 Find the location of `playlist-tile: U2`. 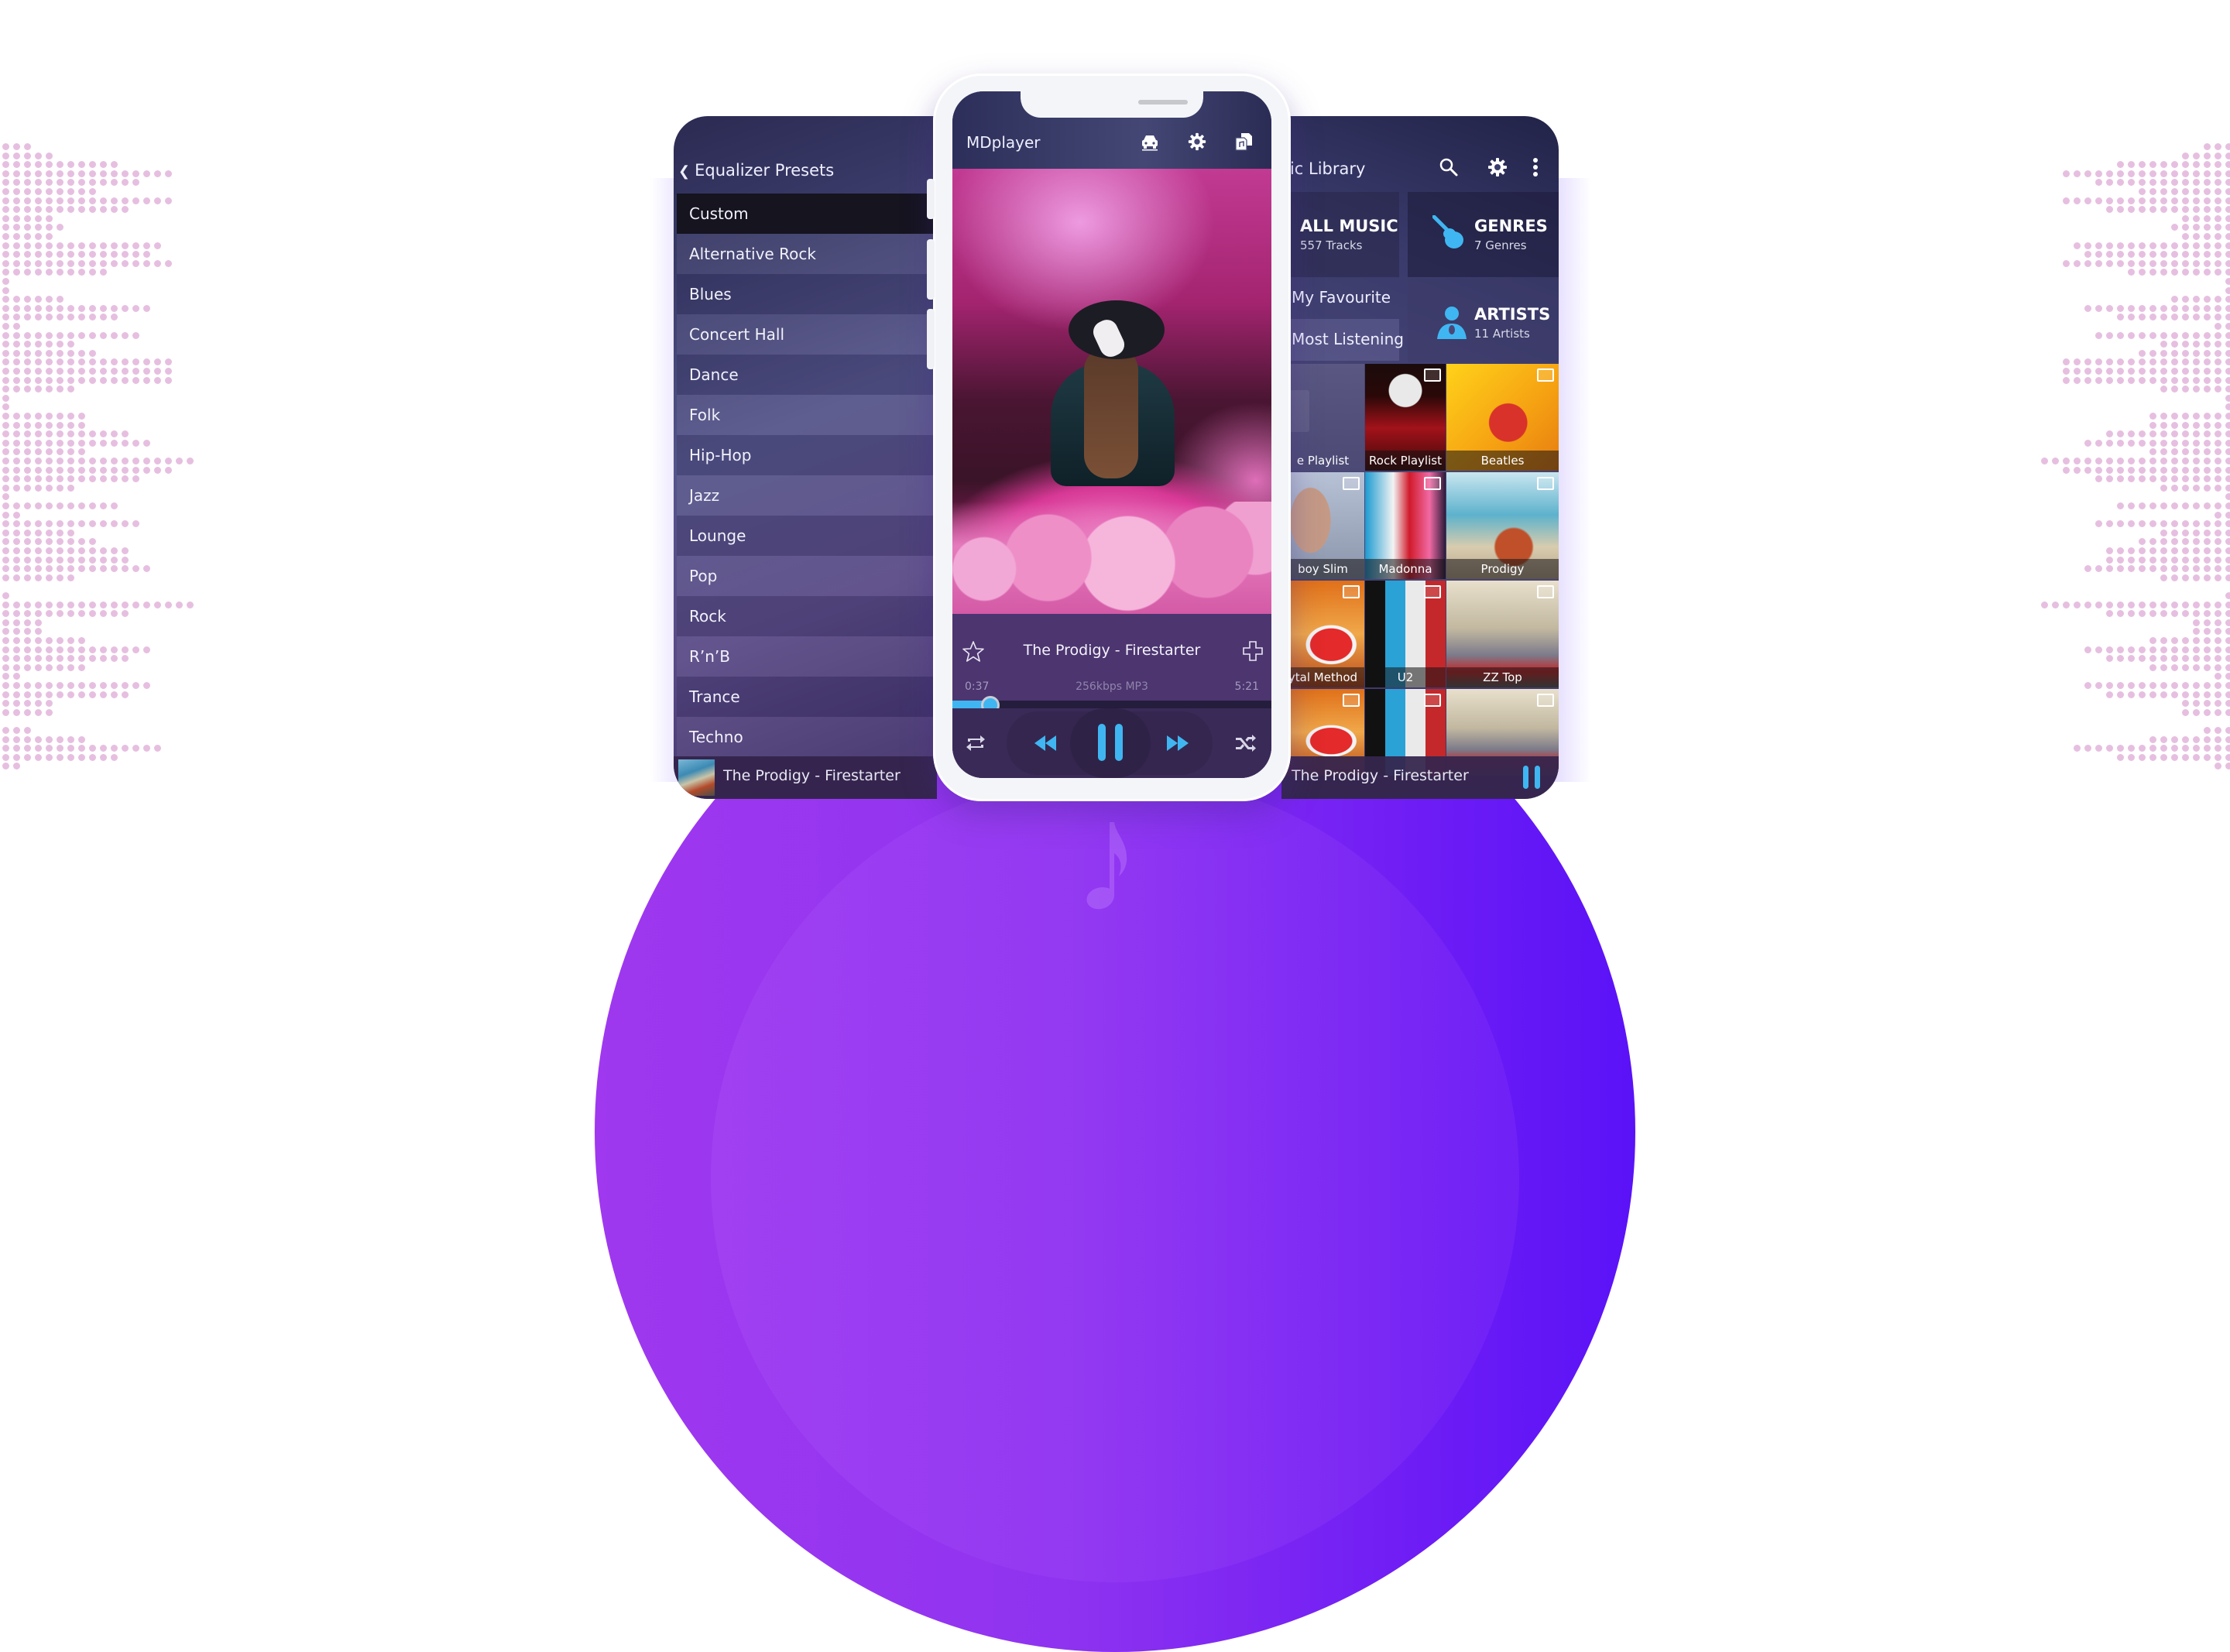

playlist-tile: U2 is located at coordinates (1405, 634).